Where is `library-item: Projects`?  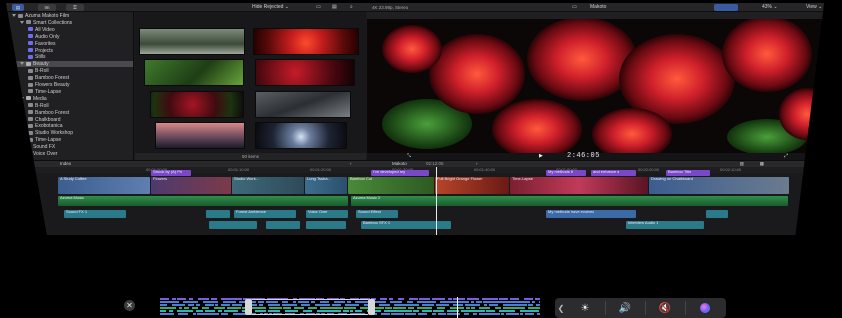
library-item: Projects is located at coordinates (69, 51).